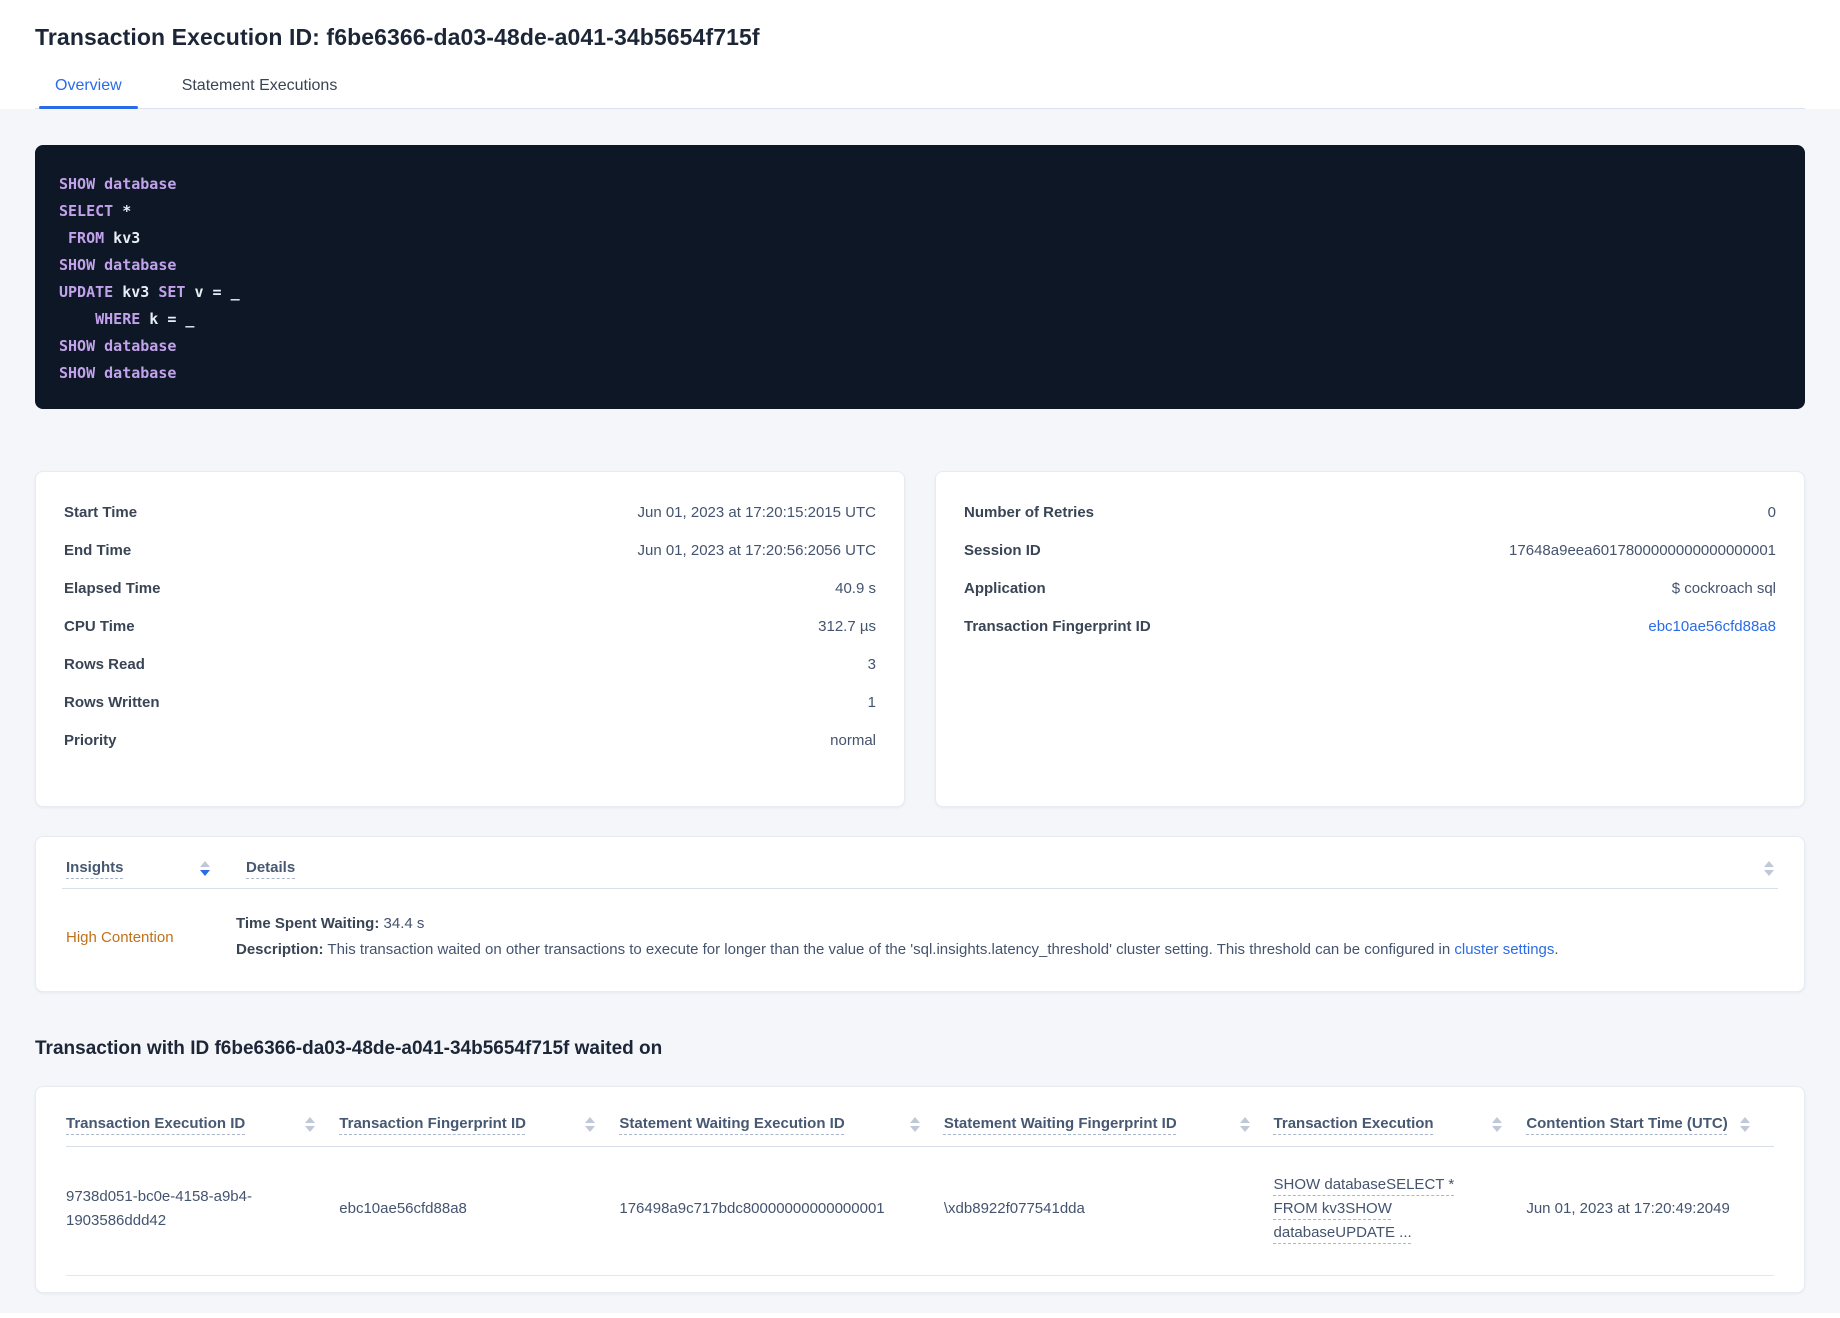  I want to click on priority-label: Priority, so click(90, 740).